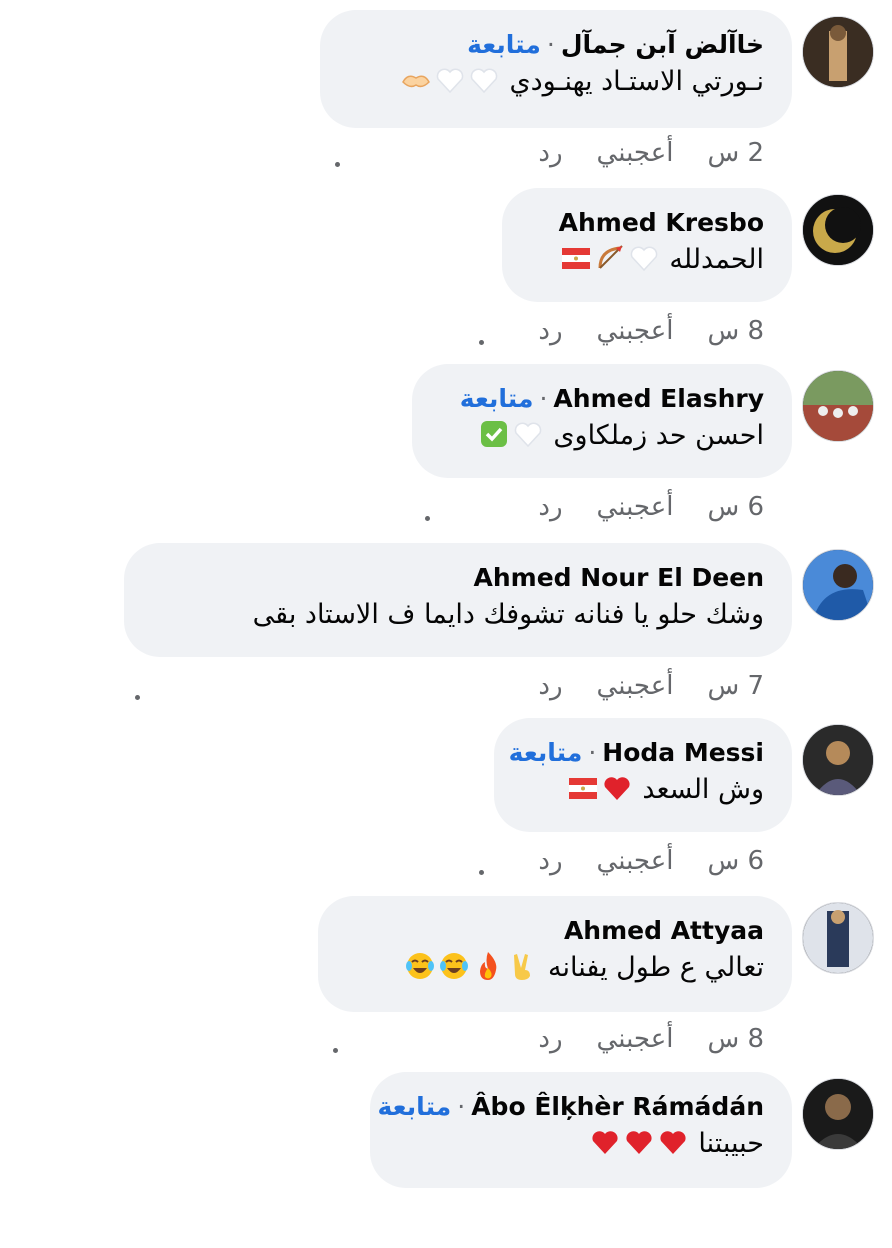  I want to click on comment-author: Ahmed Nour El Deen, so click(619, 577).